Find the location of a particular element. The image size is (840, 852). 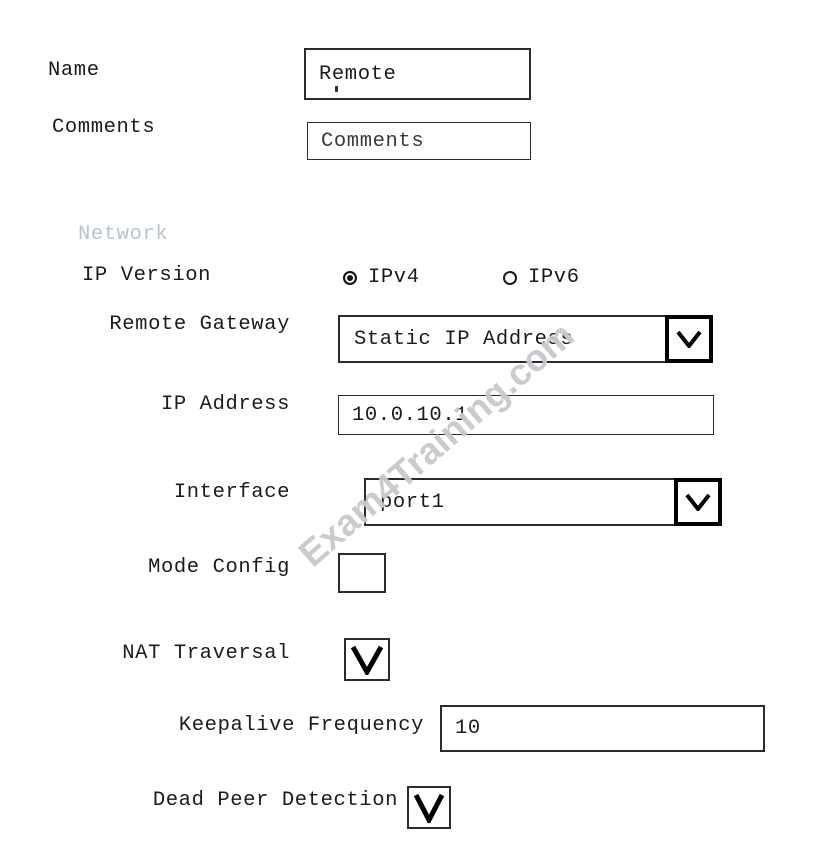

network-section-title: Network is located at coordinates (123, 234).